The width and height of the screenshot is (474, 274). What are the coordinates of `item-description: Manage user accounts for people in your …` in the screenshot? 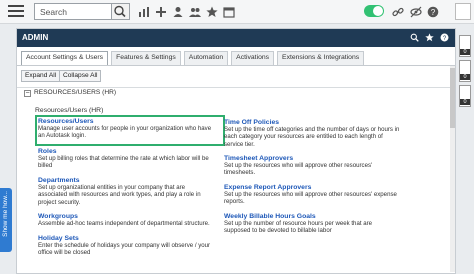 It's located at (125, 132).